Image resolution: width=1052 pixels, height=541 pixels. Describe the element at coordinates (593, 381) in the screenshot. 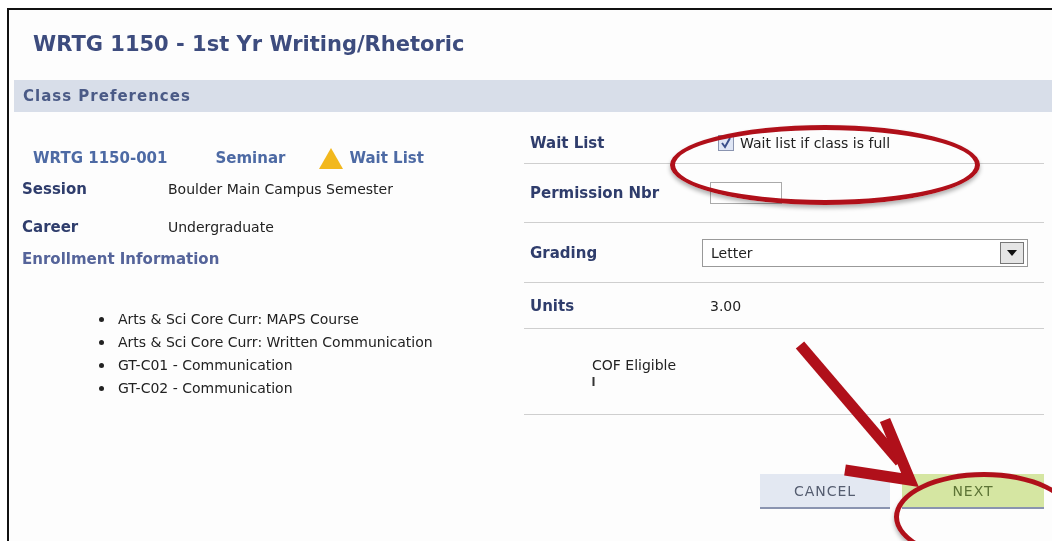

I see `small-mark-icon` at that location.